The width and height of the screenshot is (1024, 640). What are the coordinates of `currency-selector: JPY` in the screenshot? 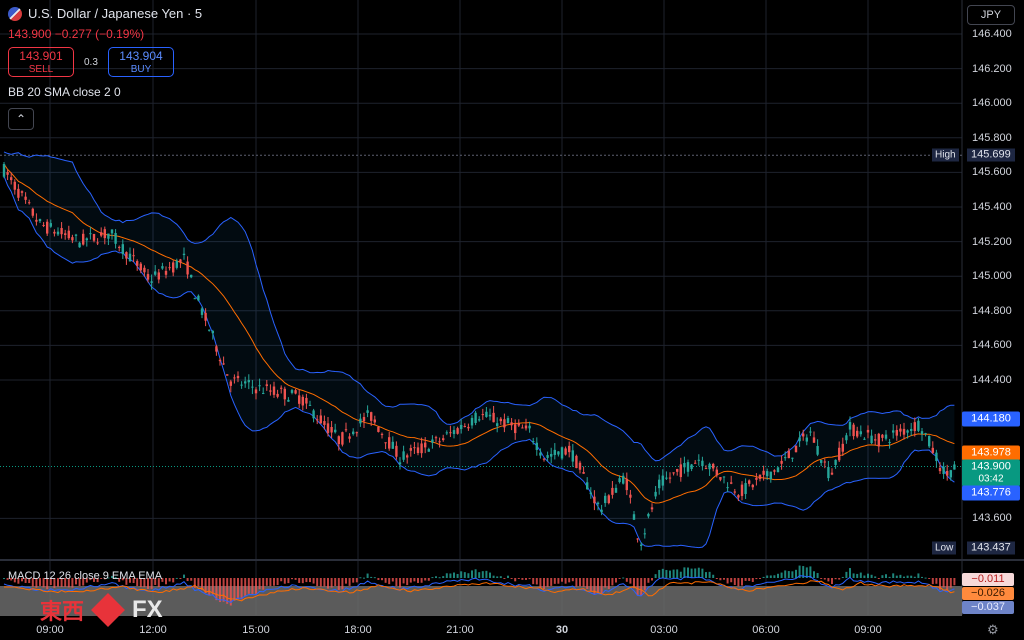 It's located at (991, 15).